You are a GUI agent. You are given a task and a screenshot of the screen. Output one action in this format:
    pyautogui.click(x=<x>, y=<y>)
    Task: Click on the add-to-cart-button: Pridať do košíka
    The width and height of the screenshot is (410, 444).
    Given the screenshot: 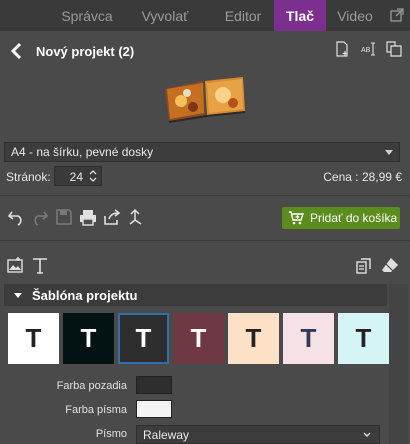 What is the action you would take?
    pyautogui.click(x=341, y=218)
    